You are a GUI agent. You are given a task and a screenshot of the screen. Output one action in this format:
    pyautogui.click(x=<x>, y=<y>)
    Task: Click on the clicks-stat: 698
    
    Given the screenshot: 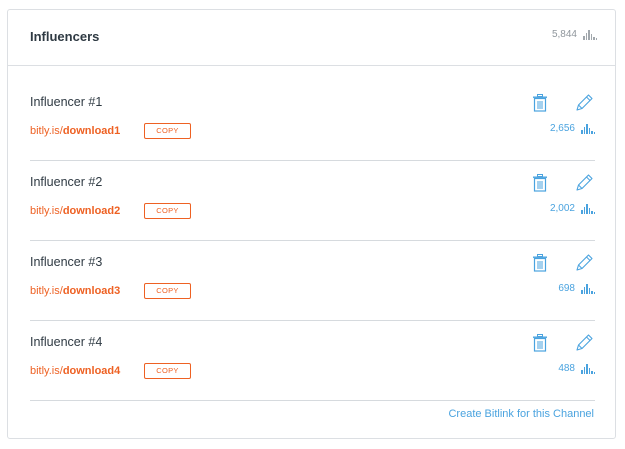 What is the action you would take?
    pyautogui.click(x=576, y=288)
    